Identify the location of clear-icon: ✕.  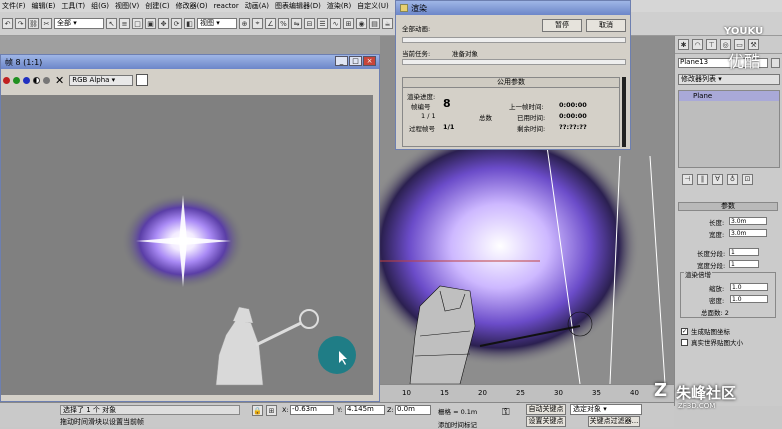
(59, 80).